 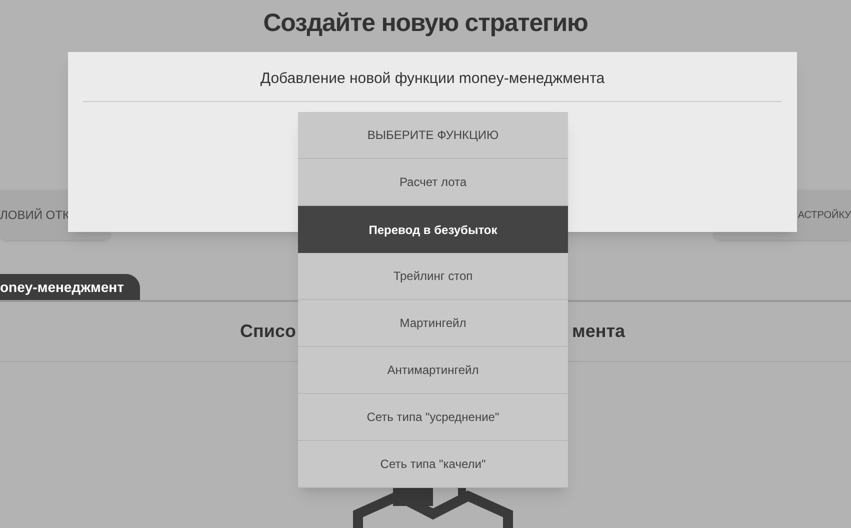 I want to click on boxes-icon, so click(x=434, y=507).